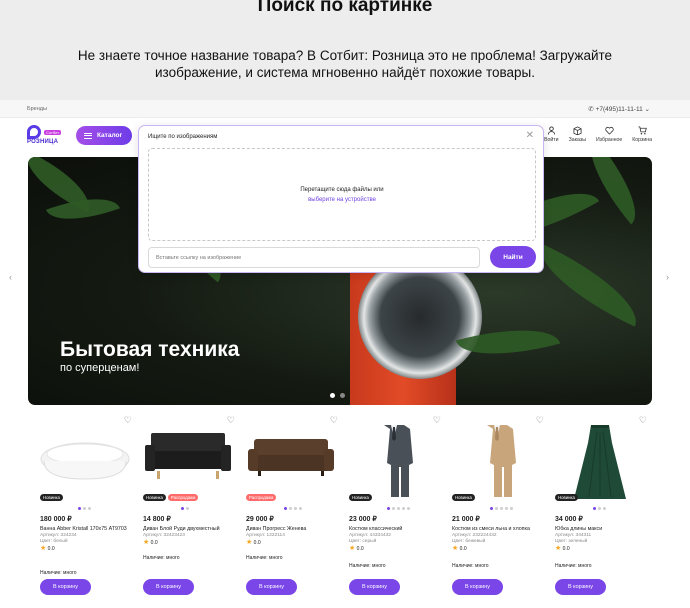  Describe the element at coordinates (10, 277) in the screenshot. I see `banner-prev-arrow: ‹` at that location.